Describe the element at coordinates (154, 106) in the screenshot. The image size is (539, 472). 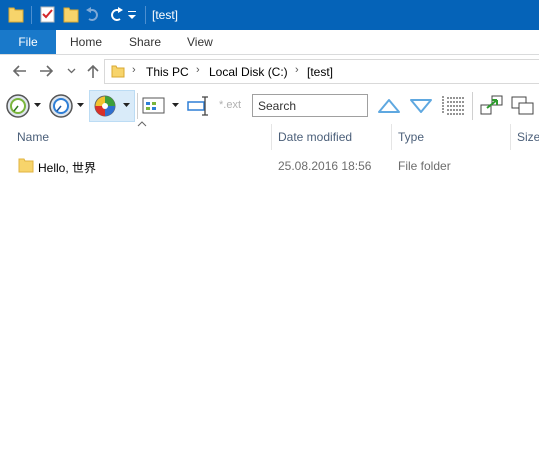
I see `view-layout-icon` at that location.